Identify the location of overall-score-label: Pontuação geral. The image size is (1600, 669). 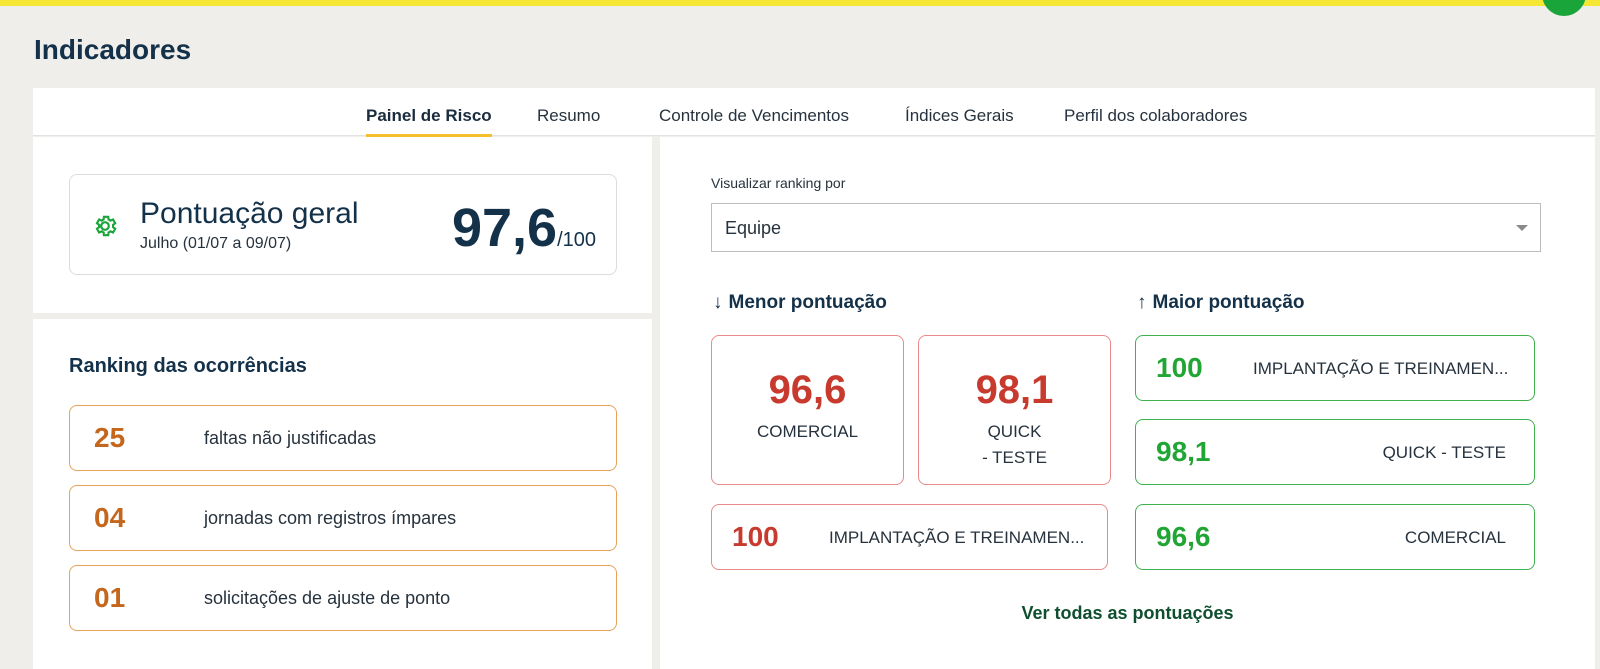
(249, 213).